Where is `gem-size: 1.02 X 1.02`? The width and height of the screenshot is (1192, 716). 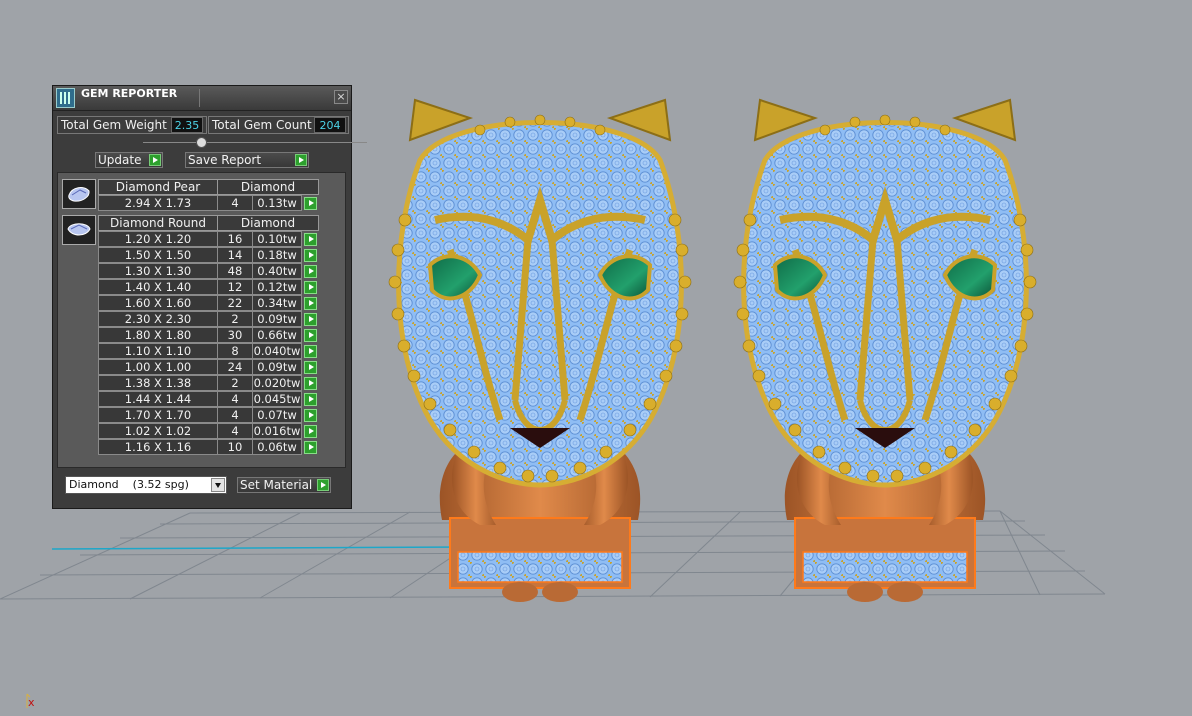 gem-size: 1.02 X 1.02 is located at coordinates (158, 431).